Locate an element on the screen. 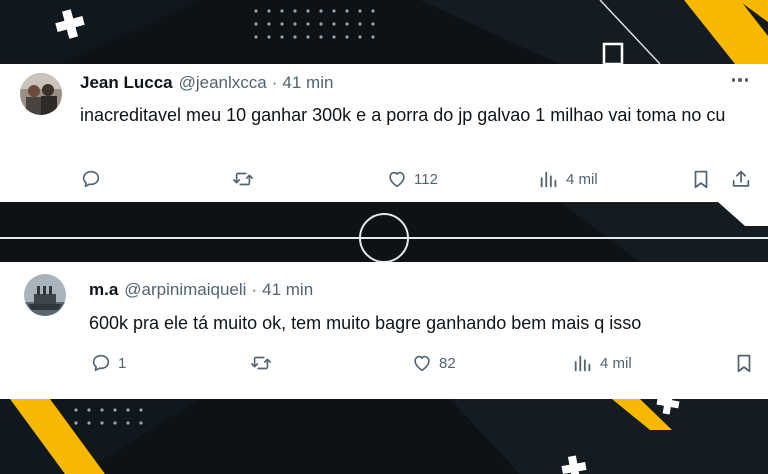 This screenshot has width=768, height=474. display-name: m.a is located at coordinates (103, 290).